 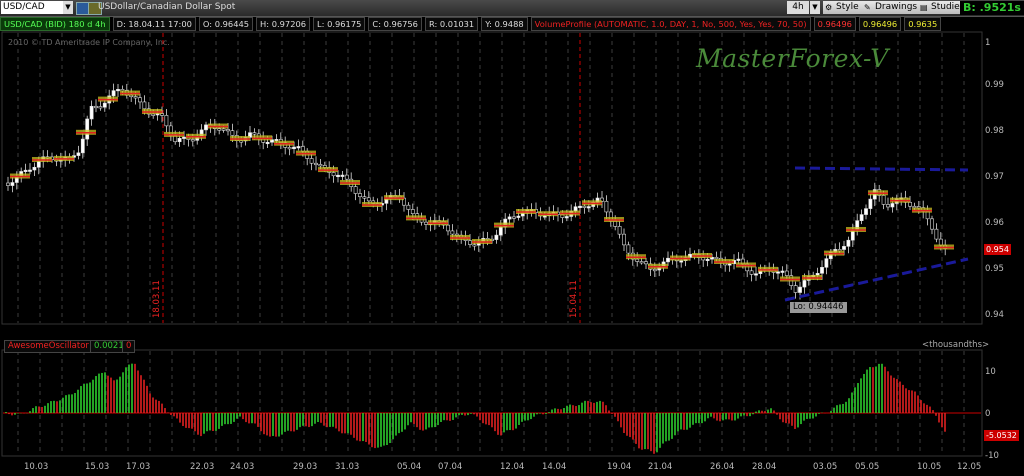 What do you see at coordinates (97, 467) in the screenshot?
I see `time-axis-label: 15.03` at bounding box center [97, 467].